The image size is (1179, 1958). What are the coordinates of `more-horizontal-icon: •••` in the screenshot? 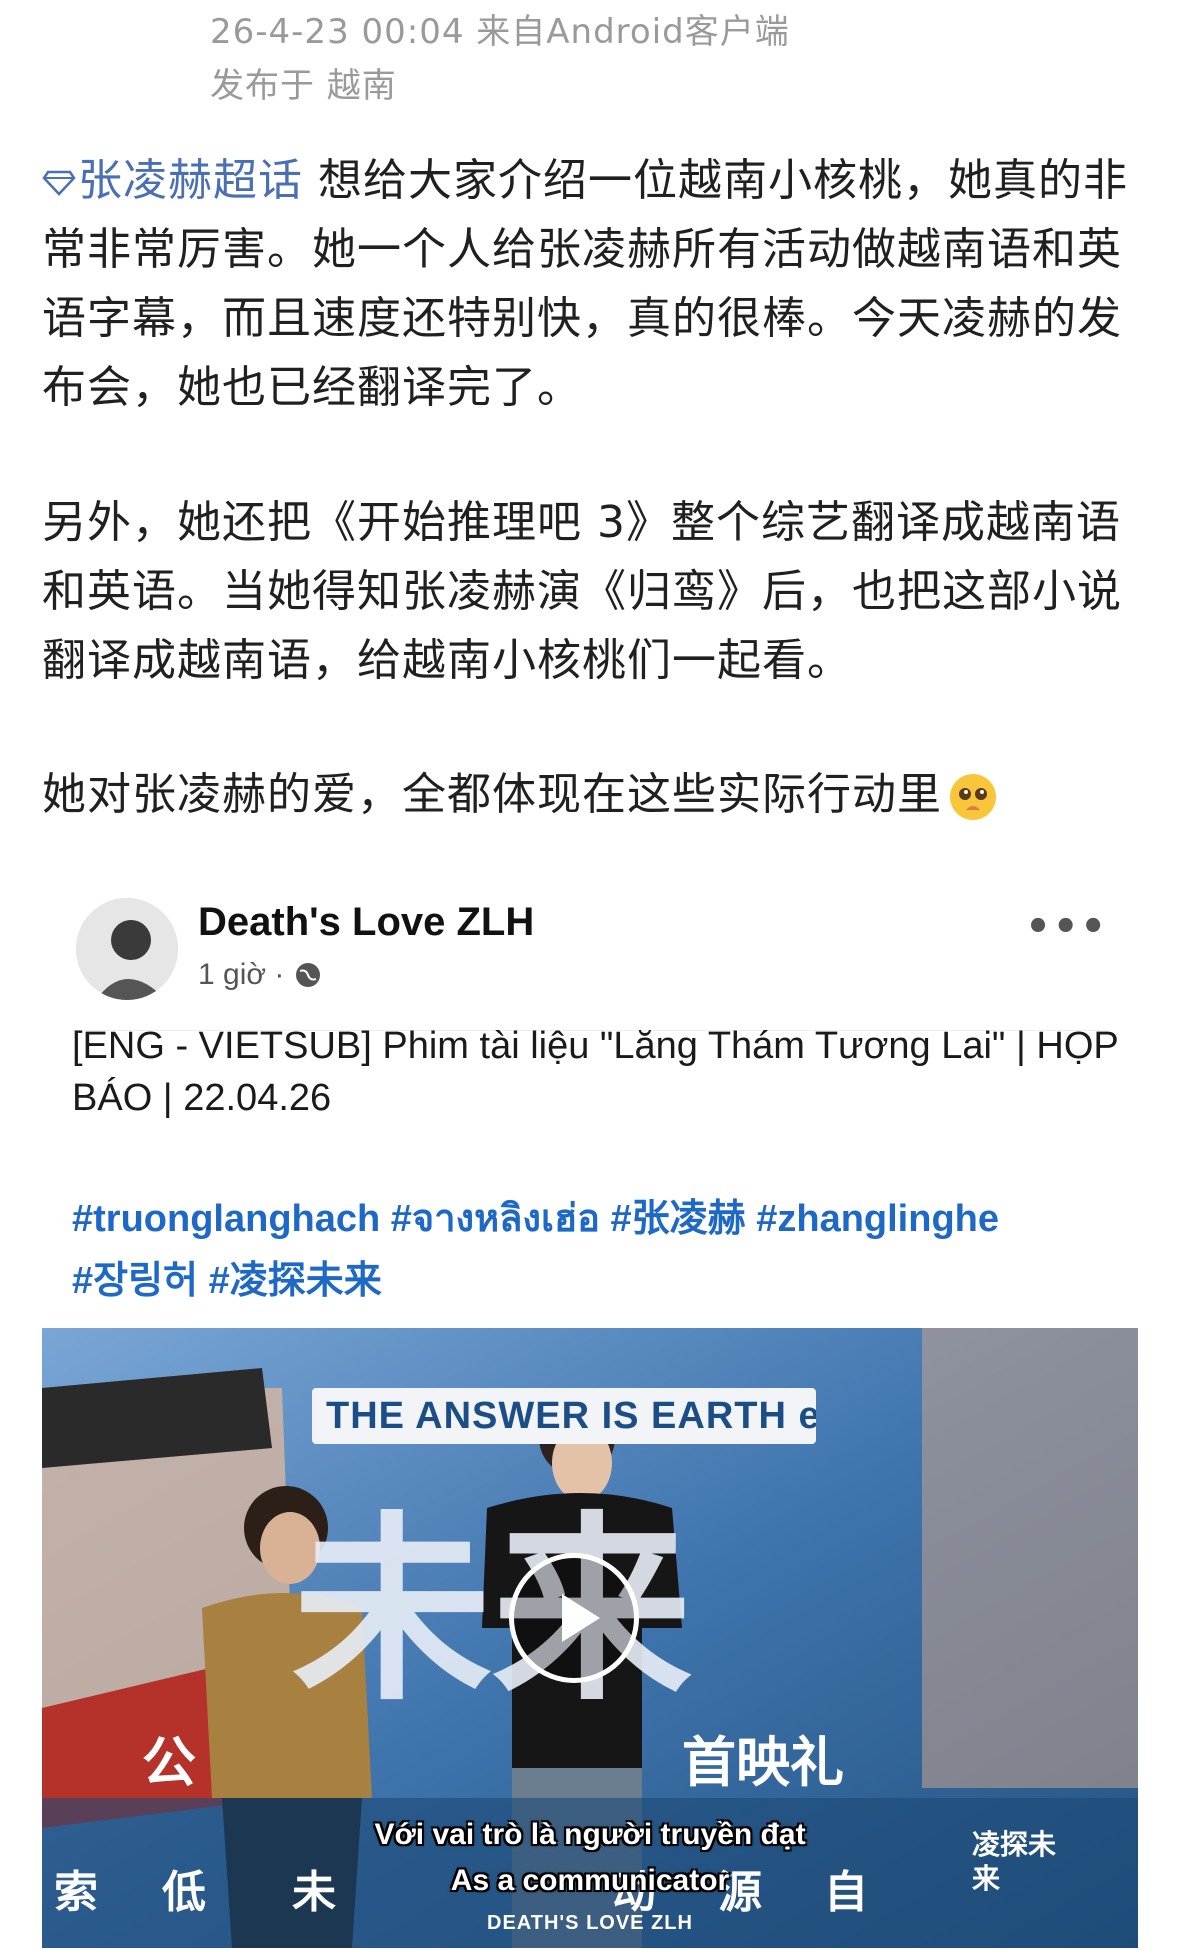 It's located at (1066, 927).